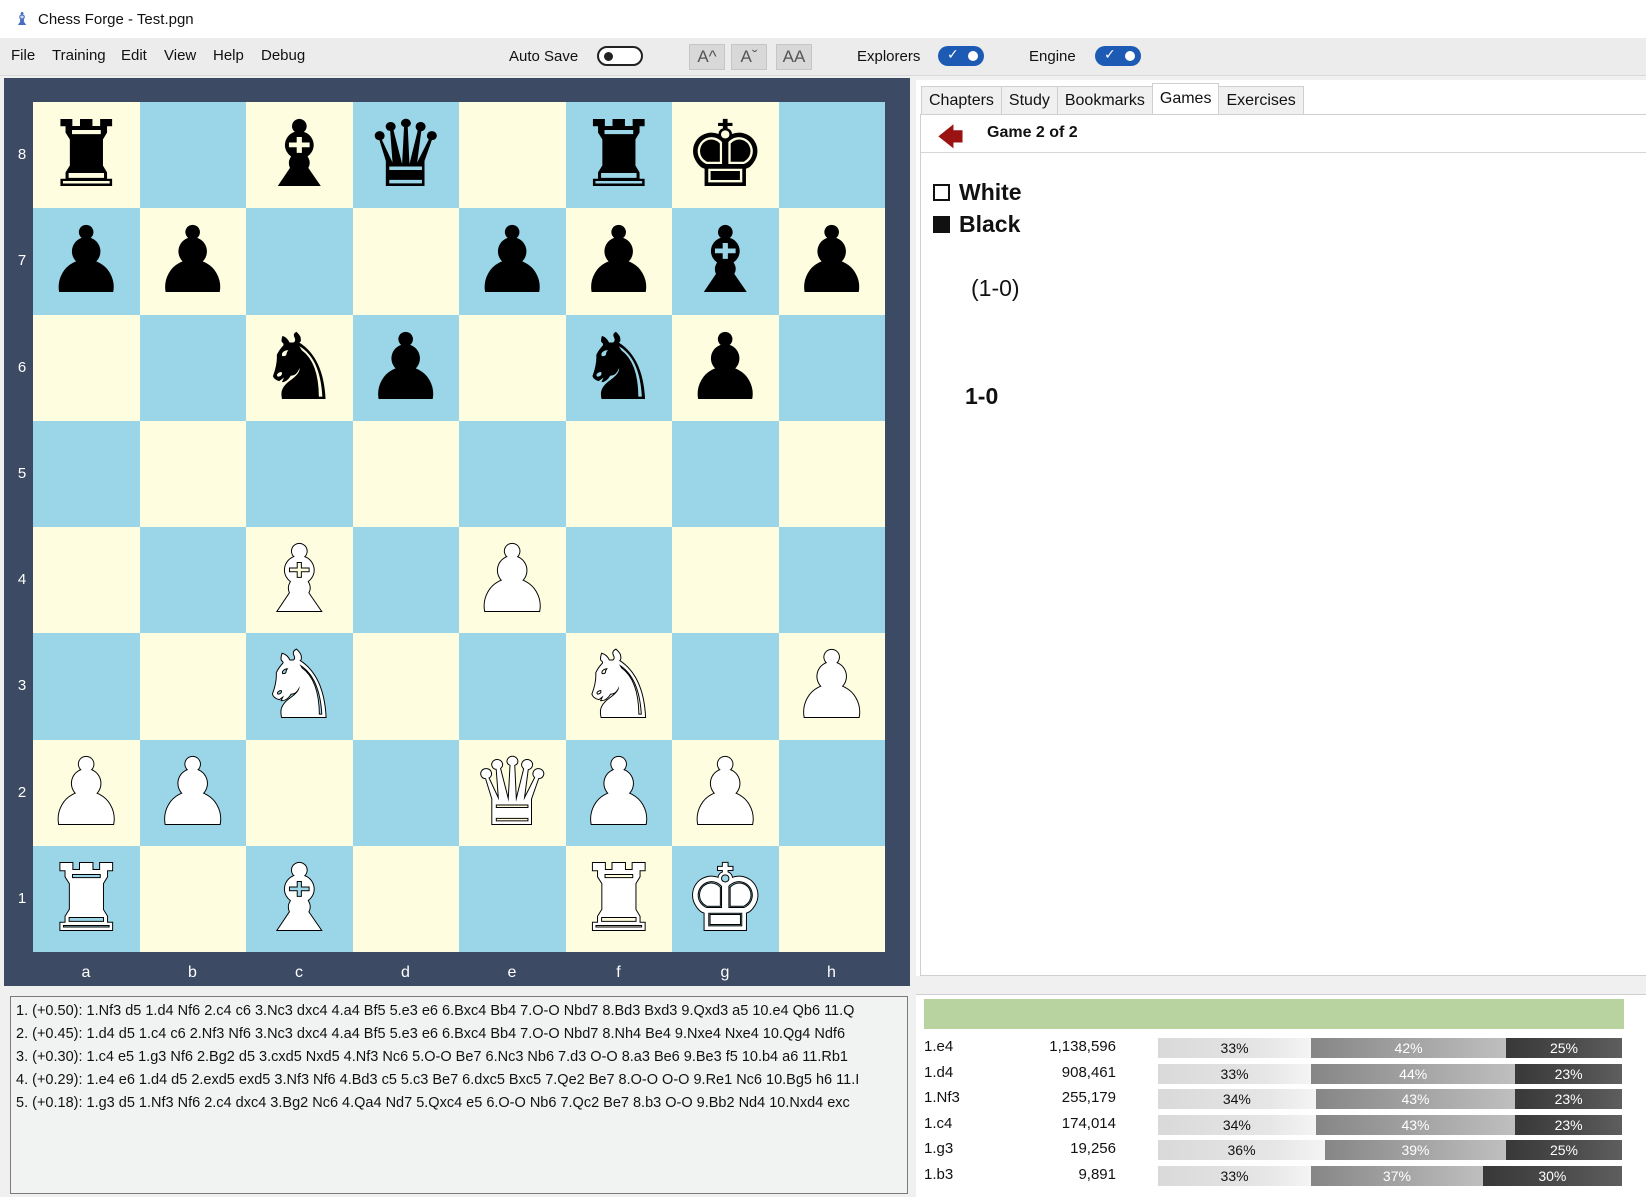 The image size is (1646, 1197). Describe the element at coordinates (618, 580) in the screenshot. I see `square-f4` at that location.